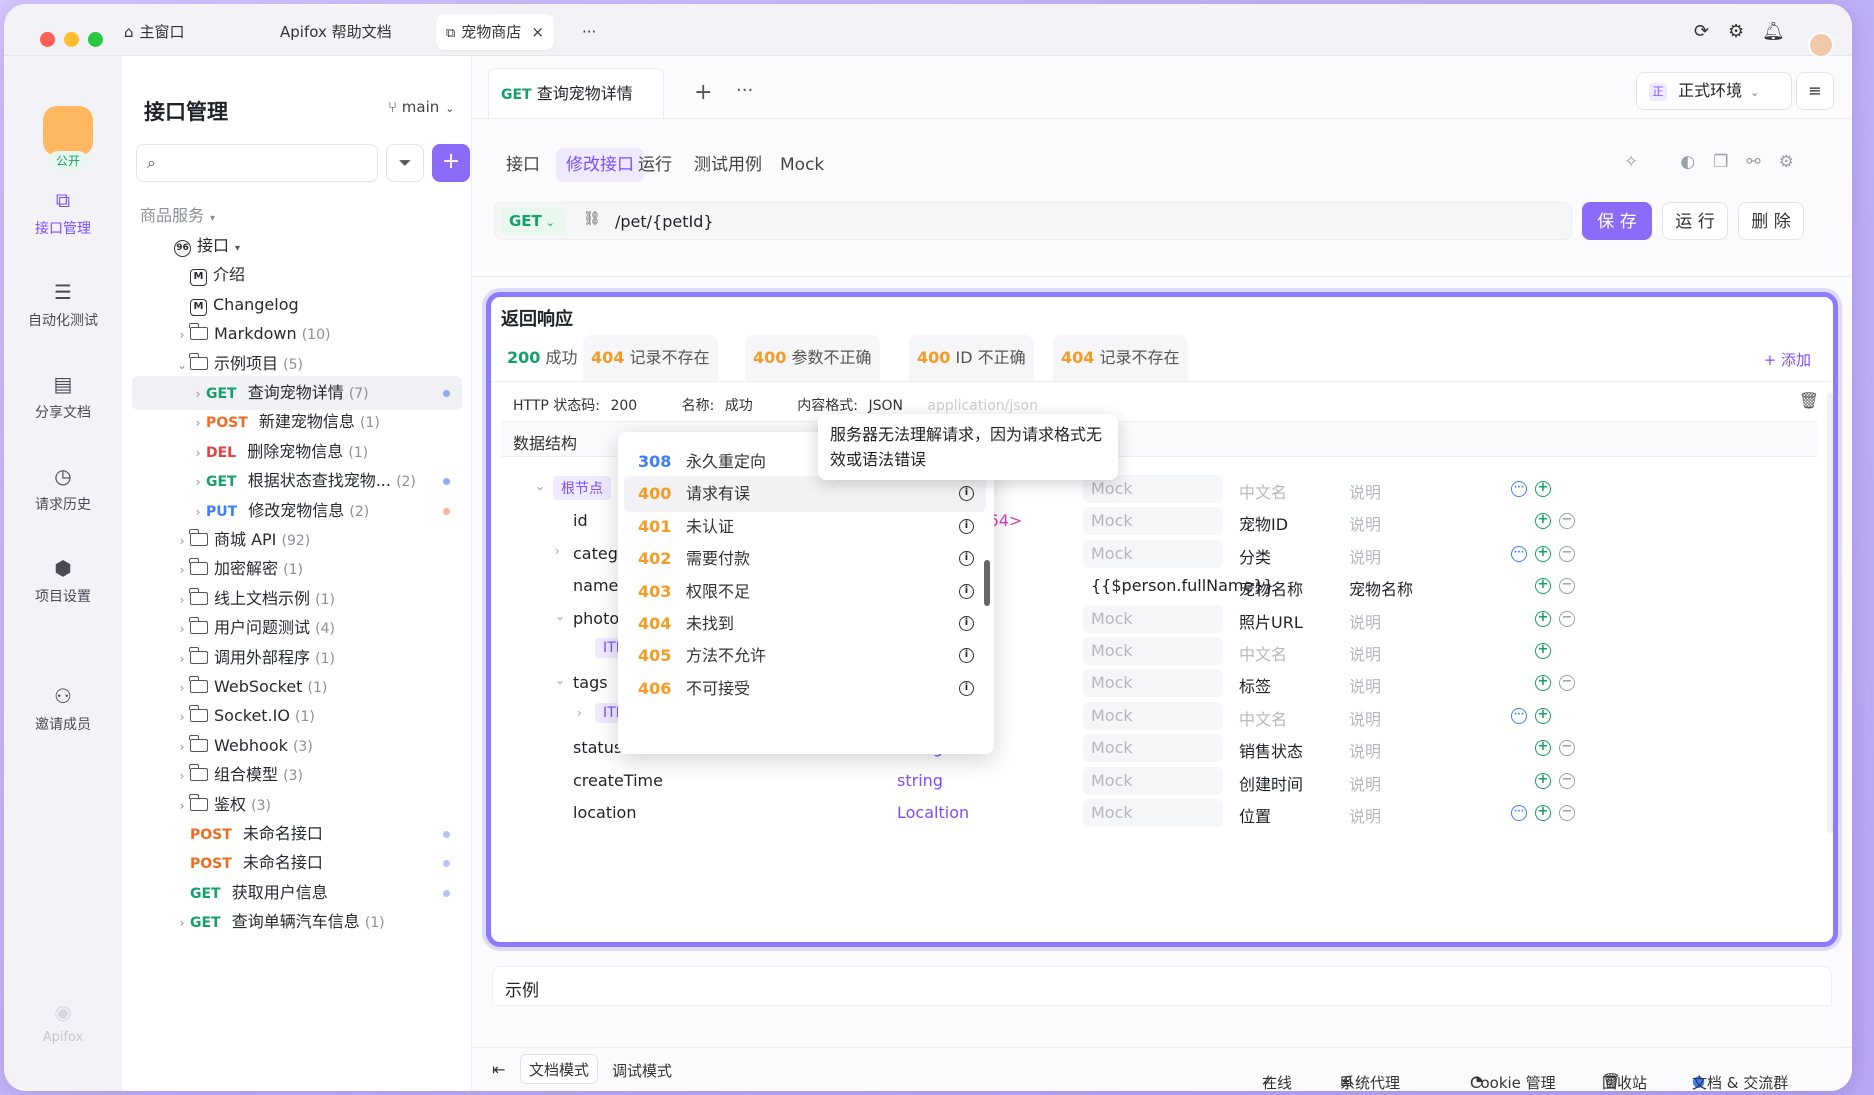 This screenshot has height=1095, width=1874. I want to click on description: 宠物名称, so click(1381, 588).